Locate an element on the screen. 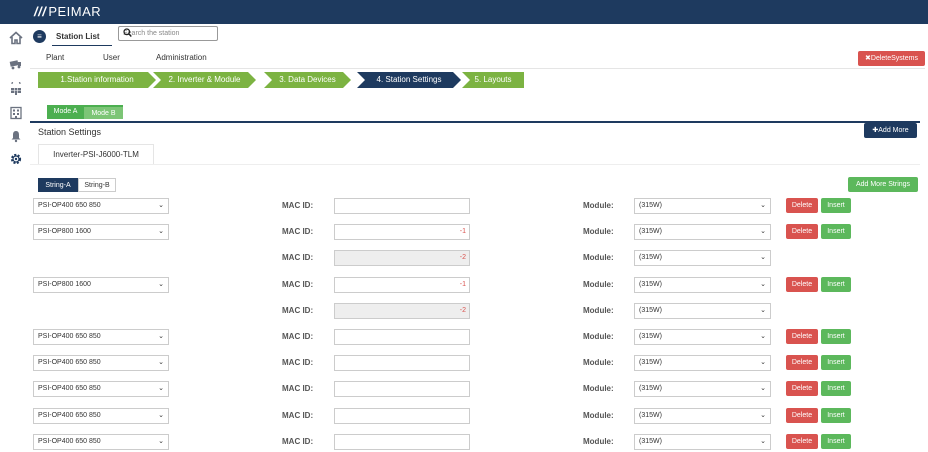  step-data-devices: 3. Data Devices is located at coordinates (307, 80).